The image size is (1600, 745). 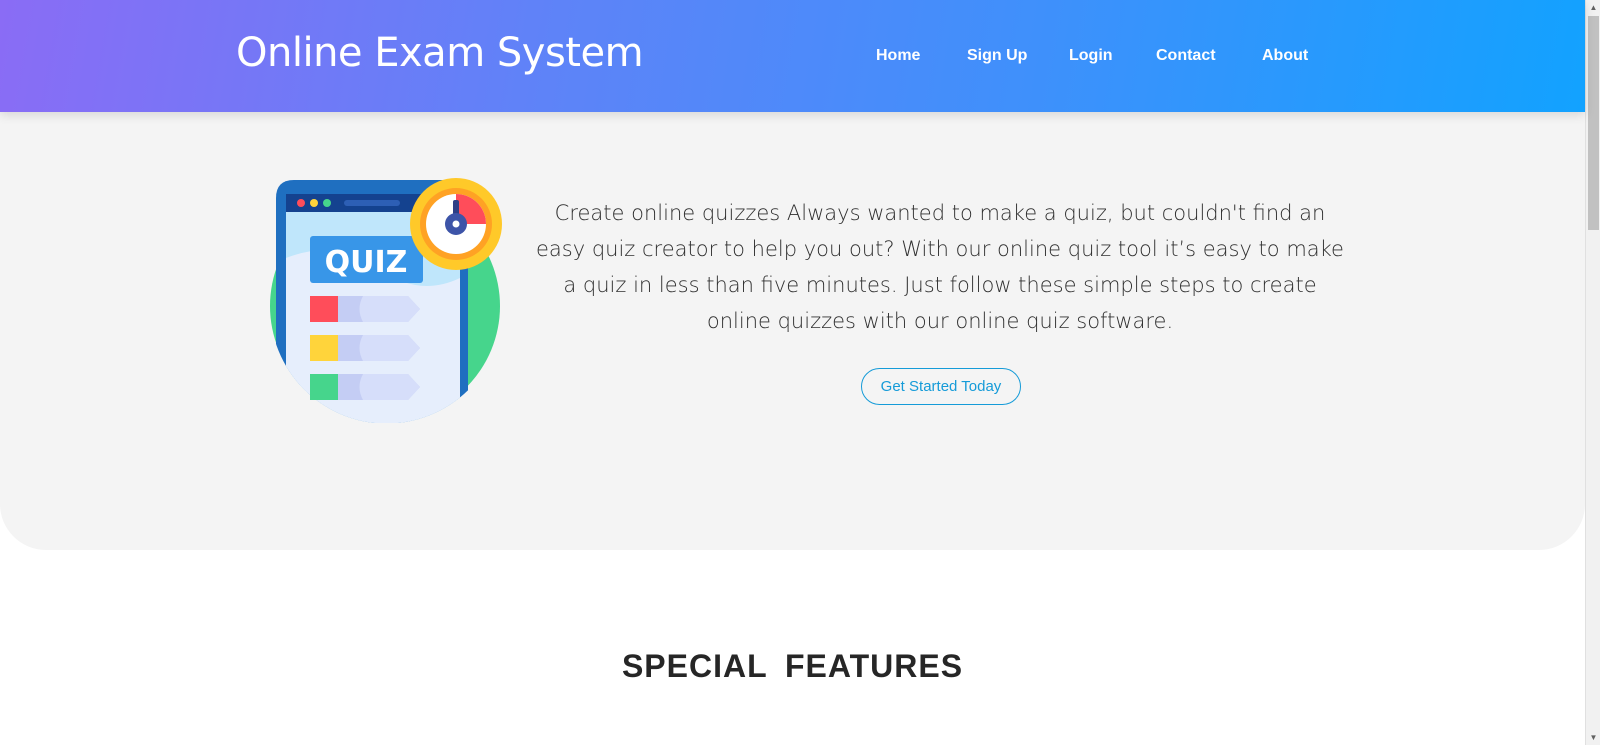 What do you see at coordinates (1593, 737) in the screenshot?
I see `chevron-down-icon: ▼` at bounding box center [1593, 737].